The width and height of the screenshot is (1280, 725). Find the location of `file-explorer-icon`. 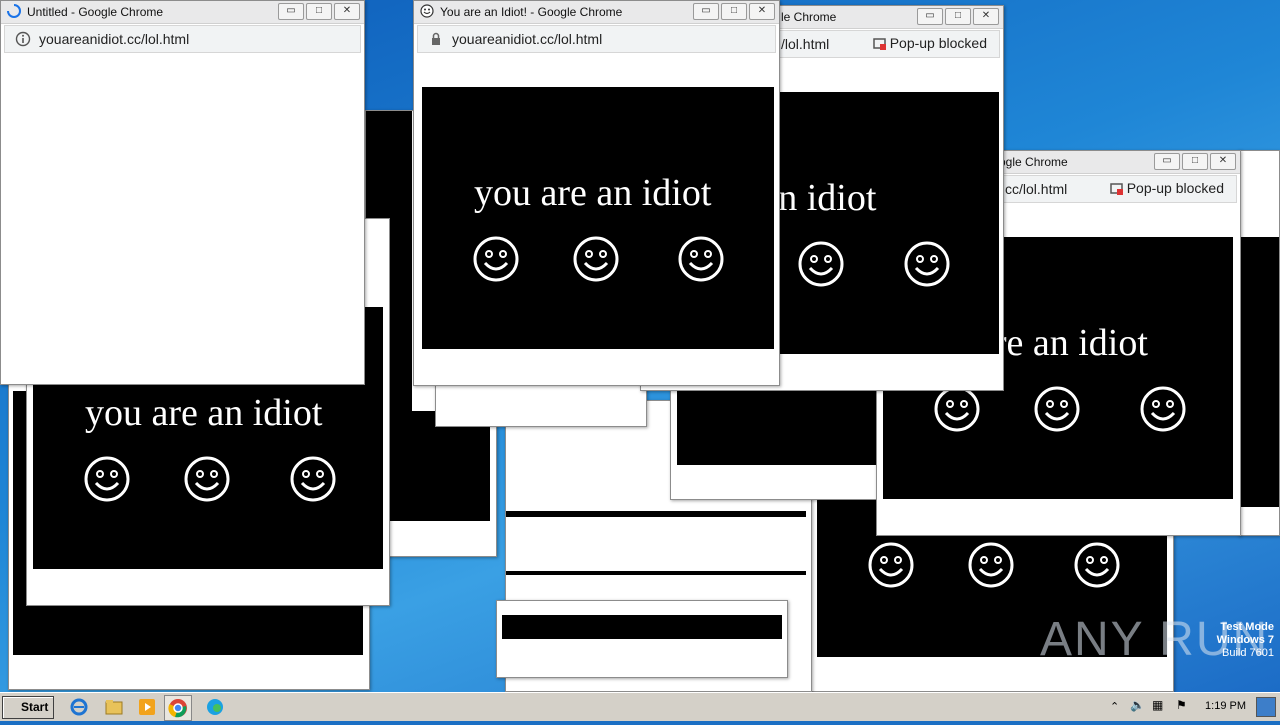

file-explorer-icon is located at coordinates (114, 707).